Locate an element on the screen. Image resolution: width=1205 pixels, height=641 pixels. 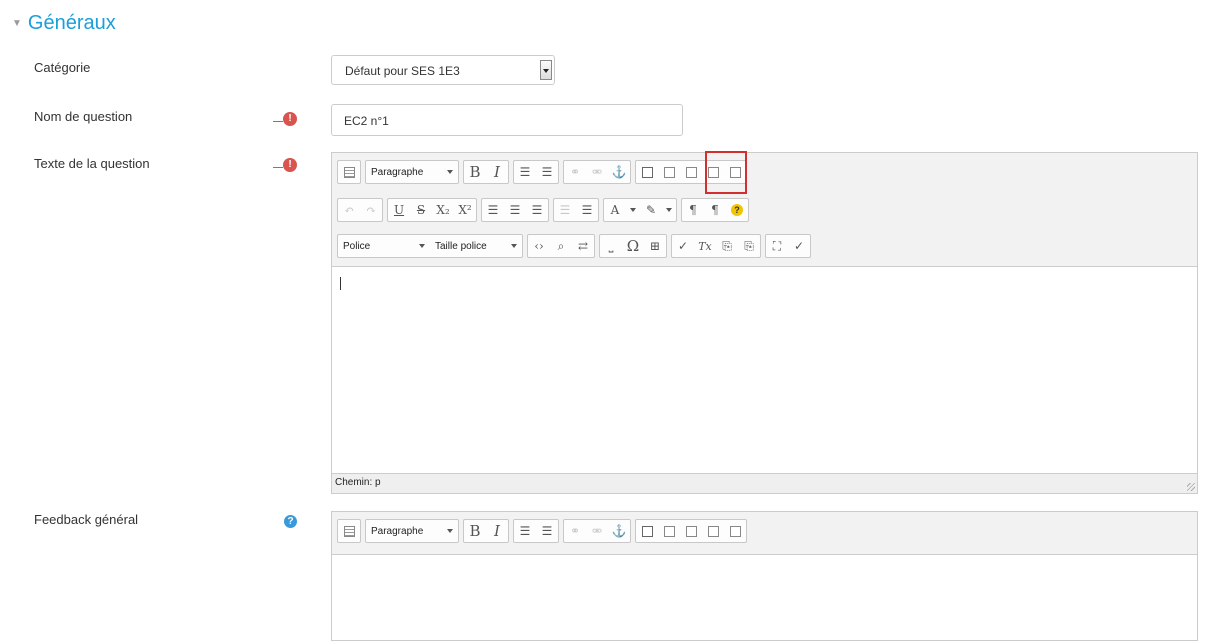
toolbar-group: ⛶ ✓ is located at coordinates (788, 246).